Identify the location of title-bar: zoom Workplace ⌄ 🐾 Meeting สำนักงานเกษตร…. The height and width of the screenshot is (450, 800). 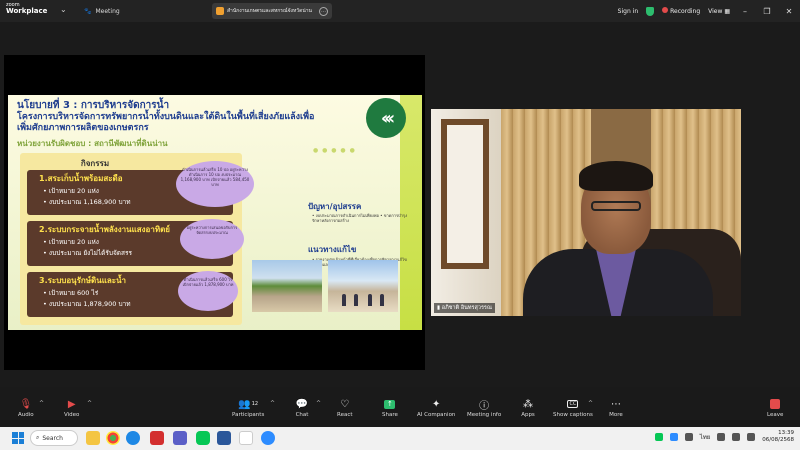
(400, 11).